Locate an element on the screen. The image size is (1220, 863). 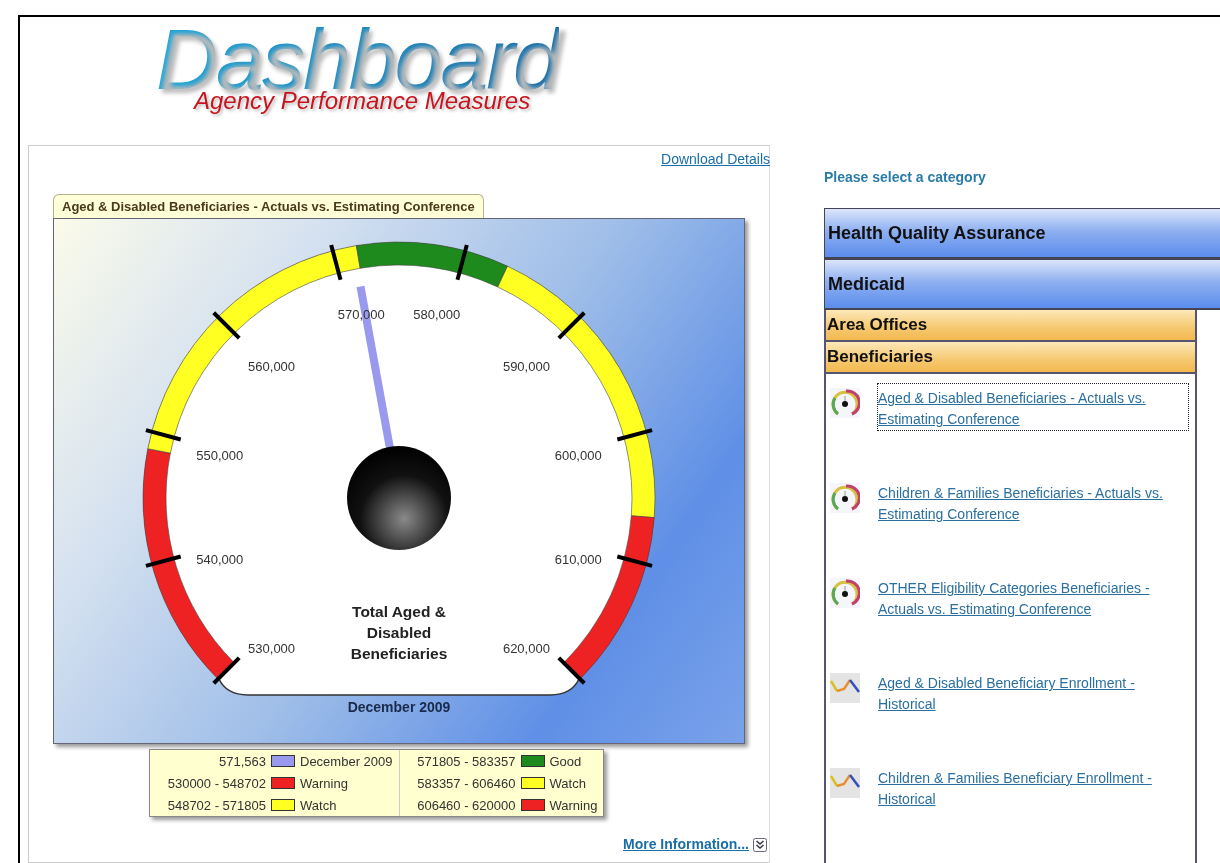
subcategory-header: Area Offices is located at coordinates (1010, 326).